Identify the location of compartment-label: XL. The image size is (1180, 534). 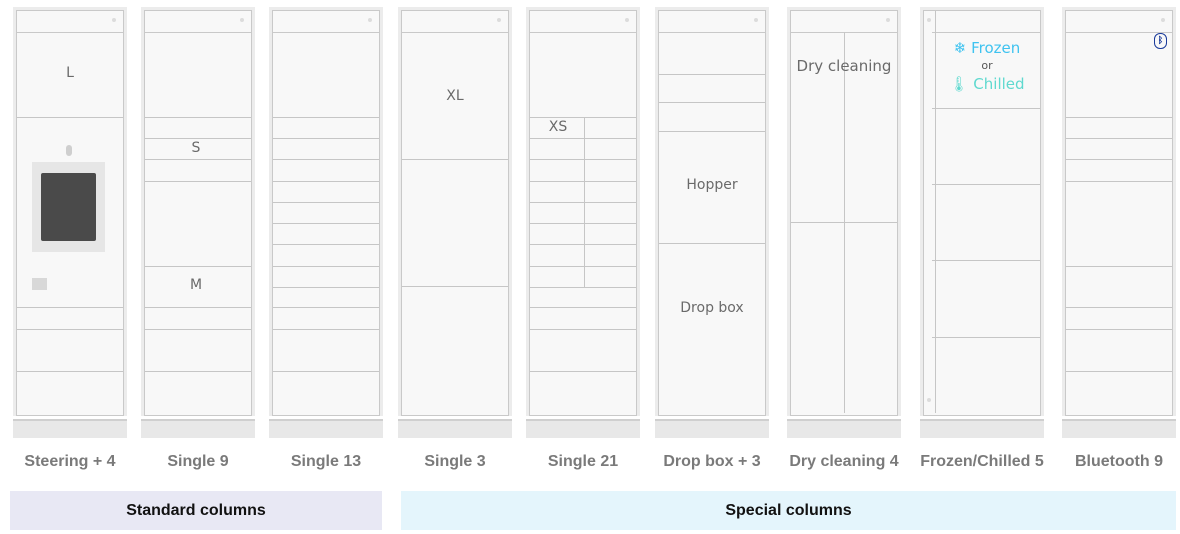
(455, 96).